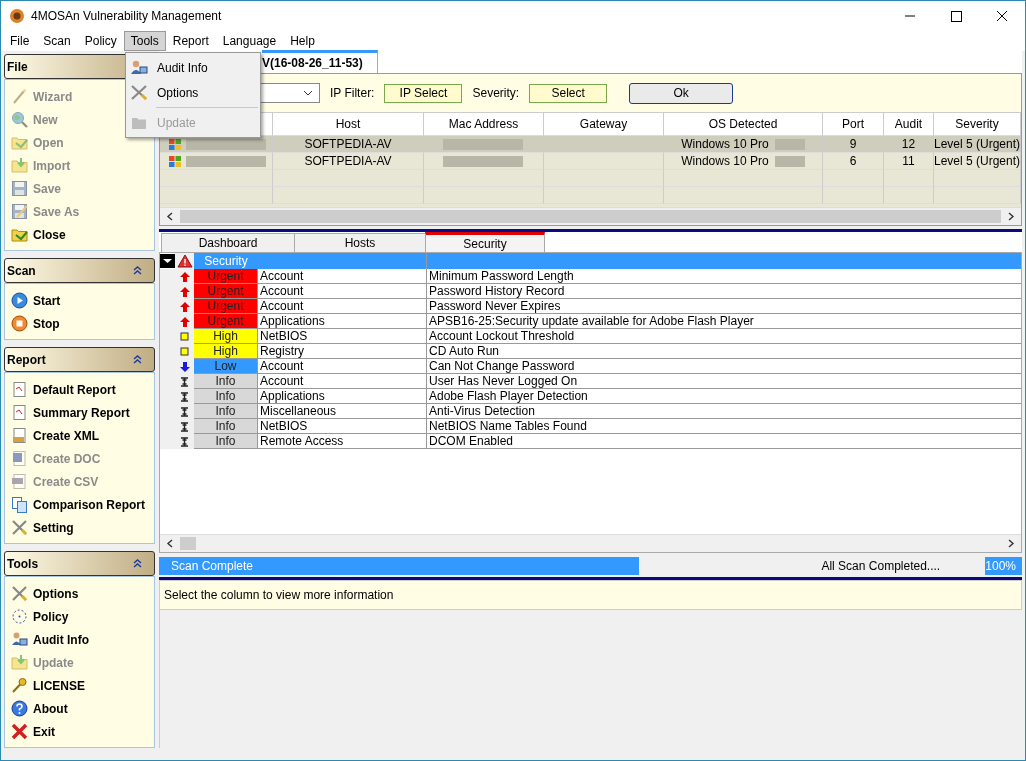 The height and width of the screenshot is (761, 1026). What do you see at coordinates (57, 41) in the screenshot?
I see `menu-item: Scan` at bounding box center [57, 41].